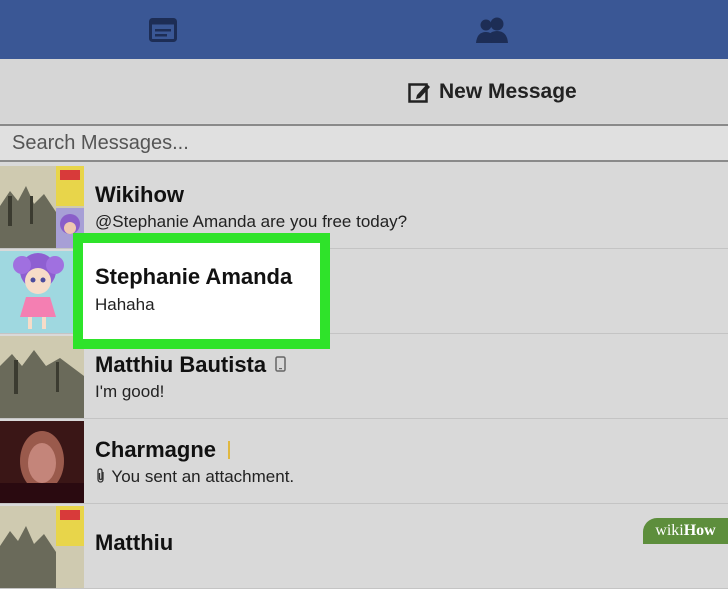  What do you see at coordinates (251, 221) in the screenshot?
I see `conversation-preview: @Stephanie Amanda are you free today?` at bounding box center [251, 221].